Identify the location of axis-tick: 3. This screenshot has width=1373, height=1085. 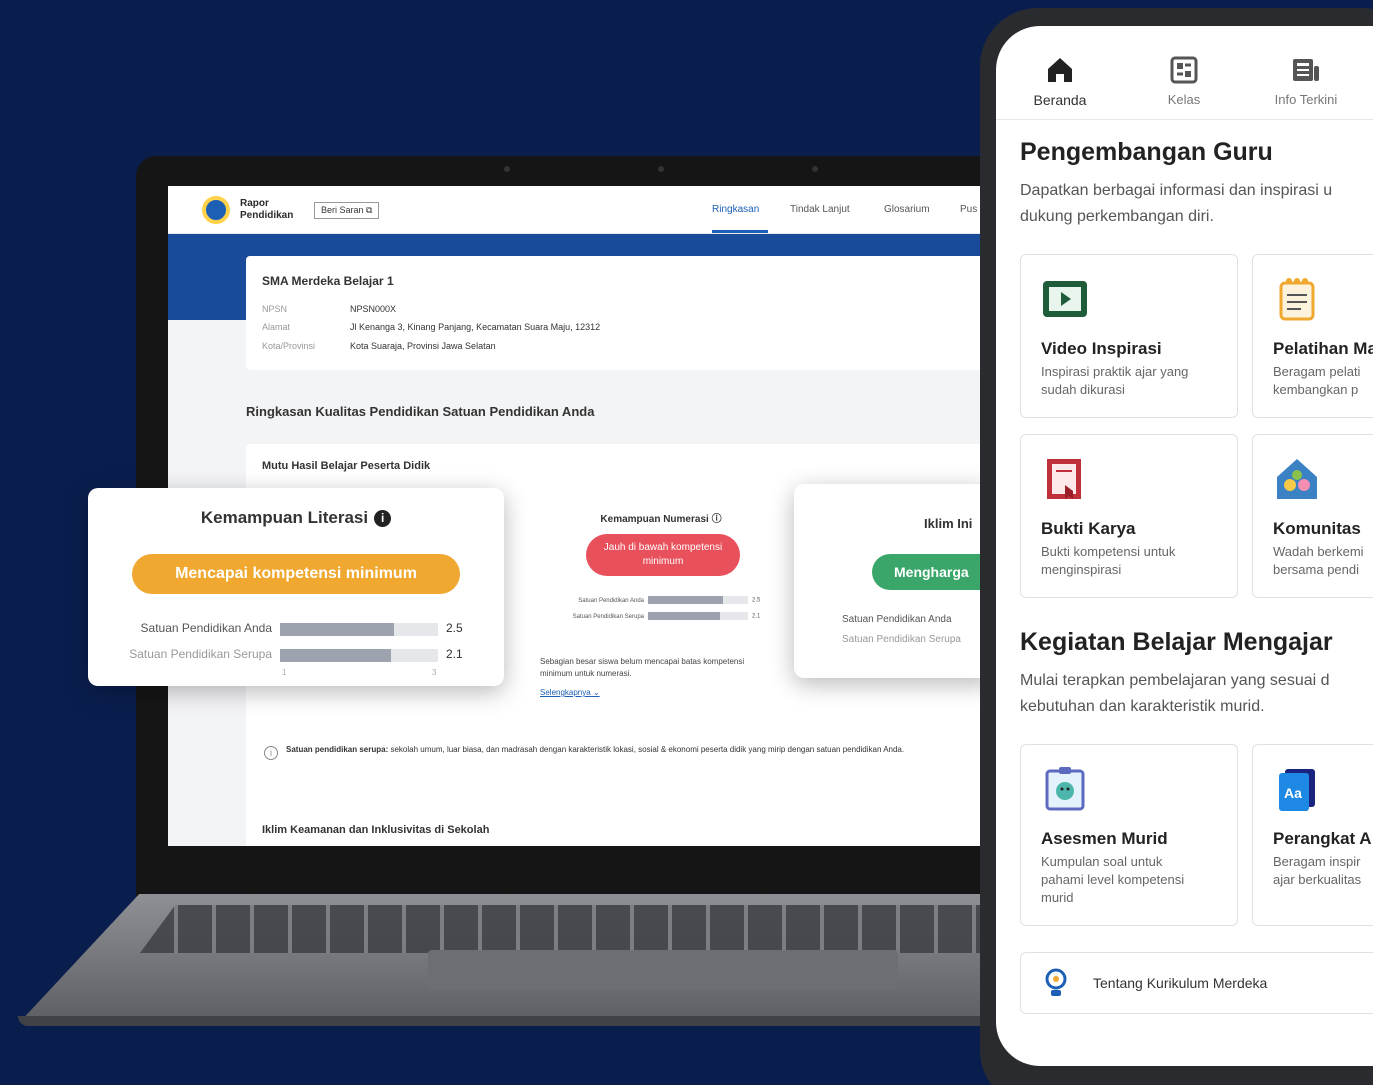
(434, 672).